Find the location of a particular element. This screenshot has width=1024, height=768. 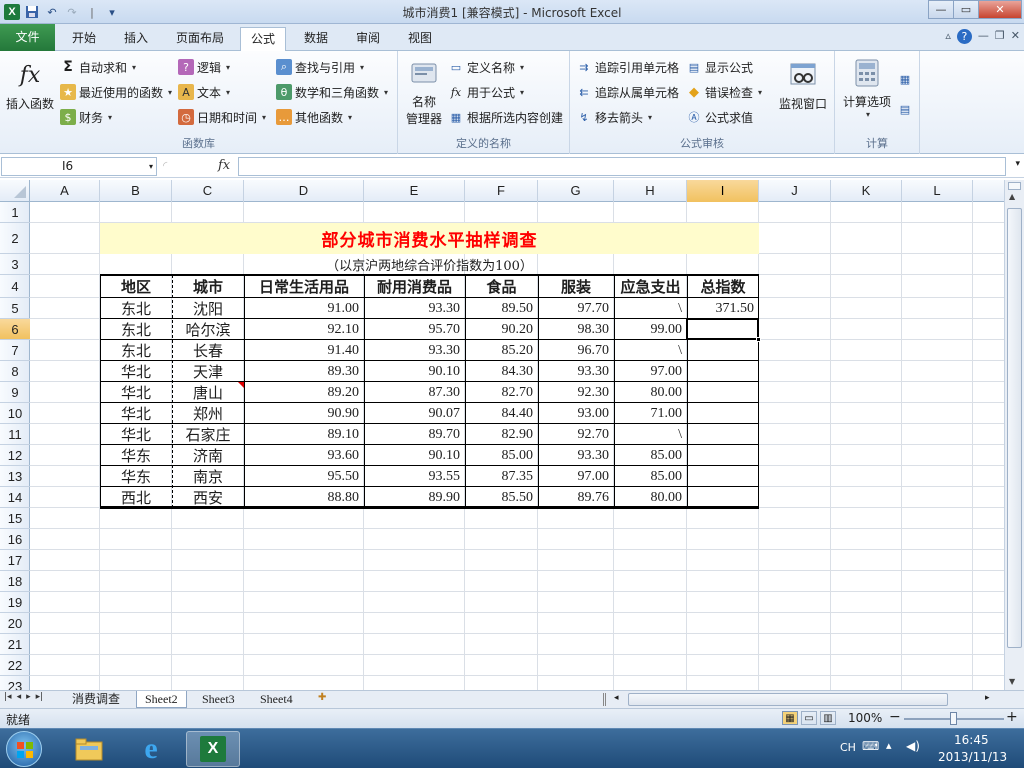

table-cell-number: 82.70 is located at coordinates (501, 392).